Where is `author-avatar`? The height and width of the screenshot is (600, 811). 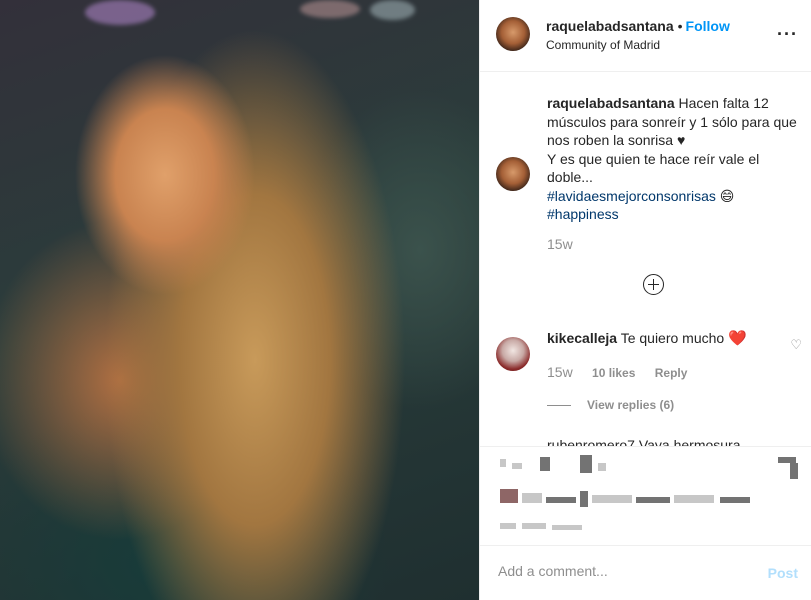
author-avatar is located at coordinates (513, 34).